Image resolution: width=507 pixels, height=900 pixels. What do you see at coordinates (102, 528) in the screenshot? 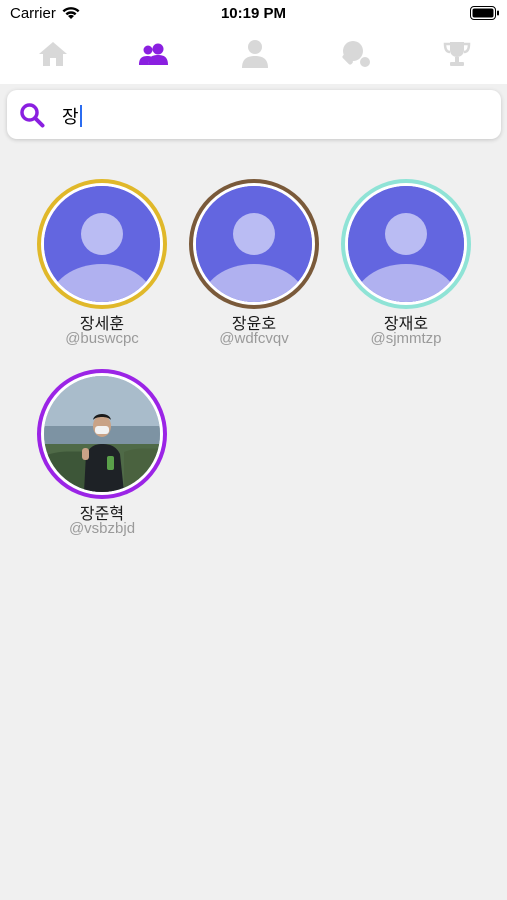
I see `user-handle: @vsbzbjd` at bounding box center [102, 528].